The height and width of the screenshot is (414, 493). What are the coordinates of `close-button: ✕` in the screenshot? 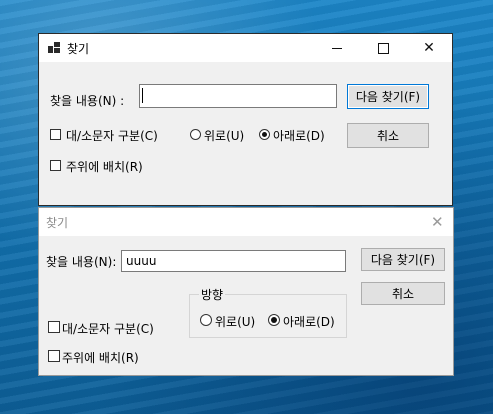 It's located at (429, 48).